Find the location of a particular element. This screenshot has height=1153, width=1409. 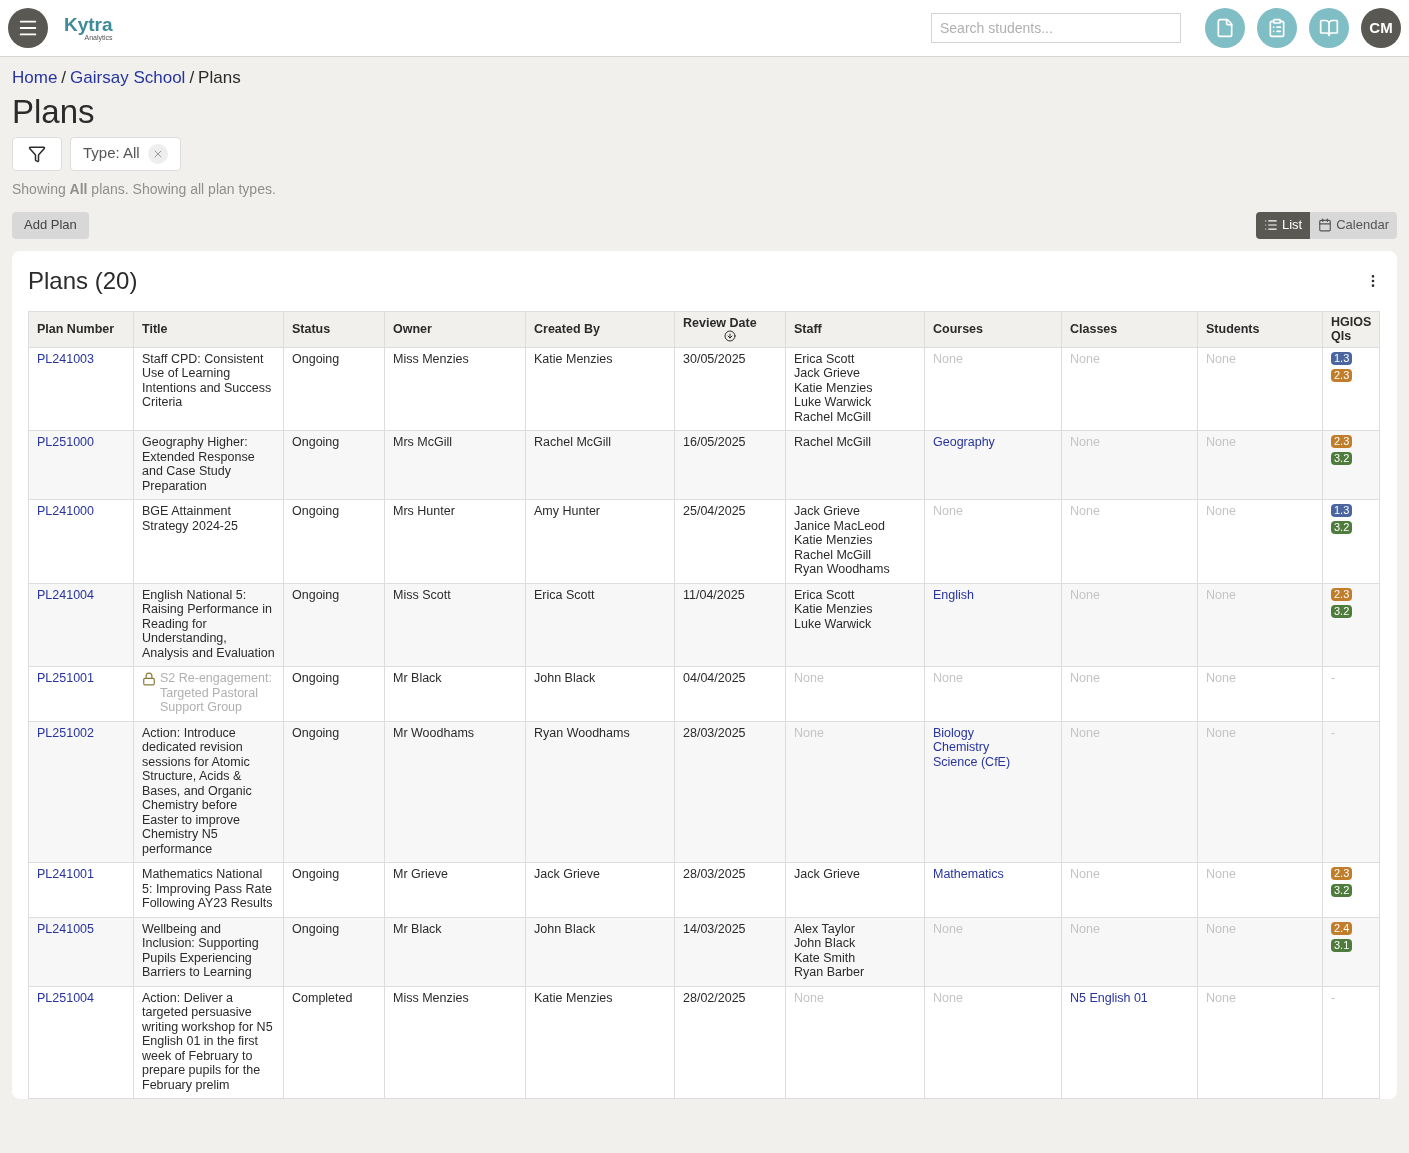

column-header: Title is located at coordinates (208, 329).